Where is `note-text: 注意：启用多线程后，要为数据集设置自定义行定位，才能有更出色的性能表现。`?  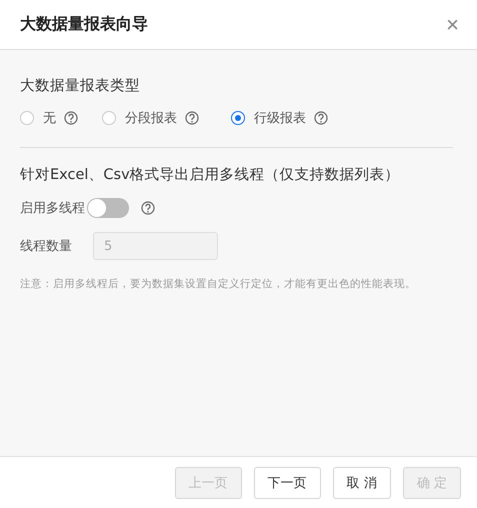 note-text: 注意：启用多线程后，要为数据集设置自定义行定位，才能有更出色的性能表现。 is located at coordinates (218, 284).